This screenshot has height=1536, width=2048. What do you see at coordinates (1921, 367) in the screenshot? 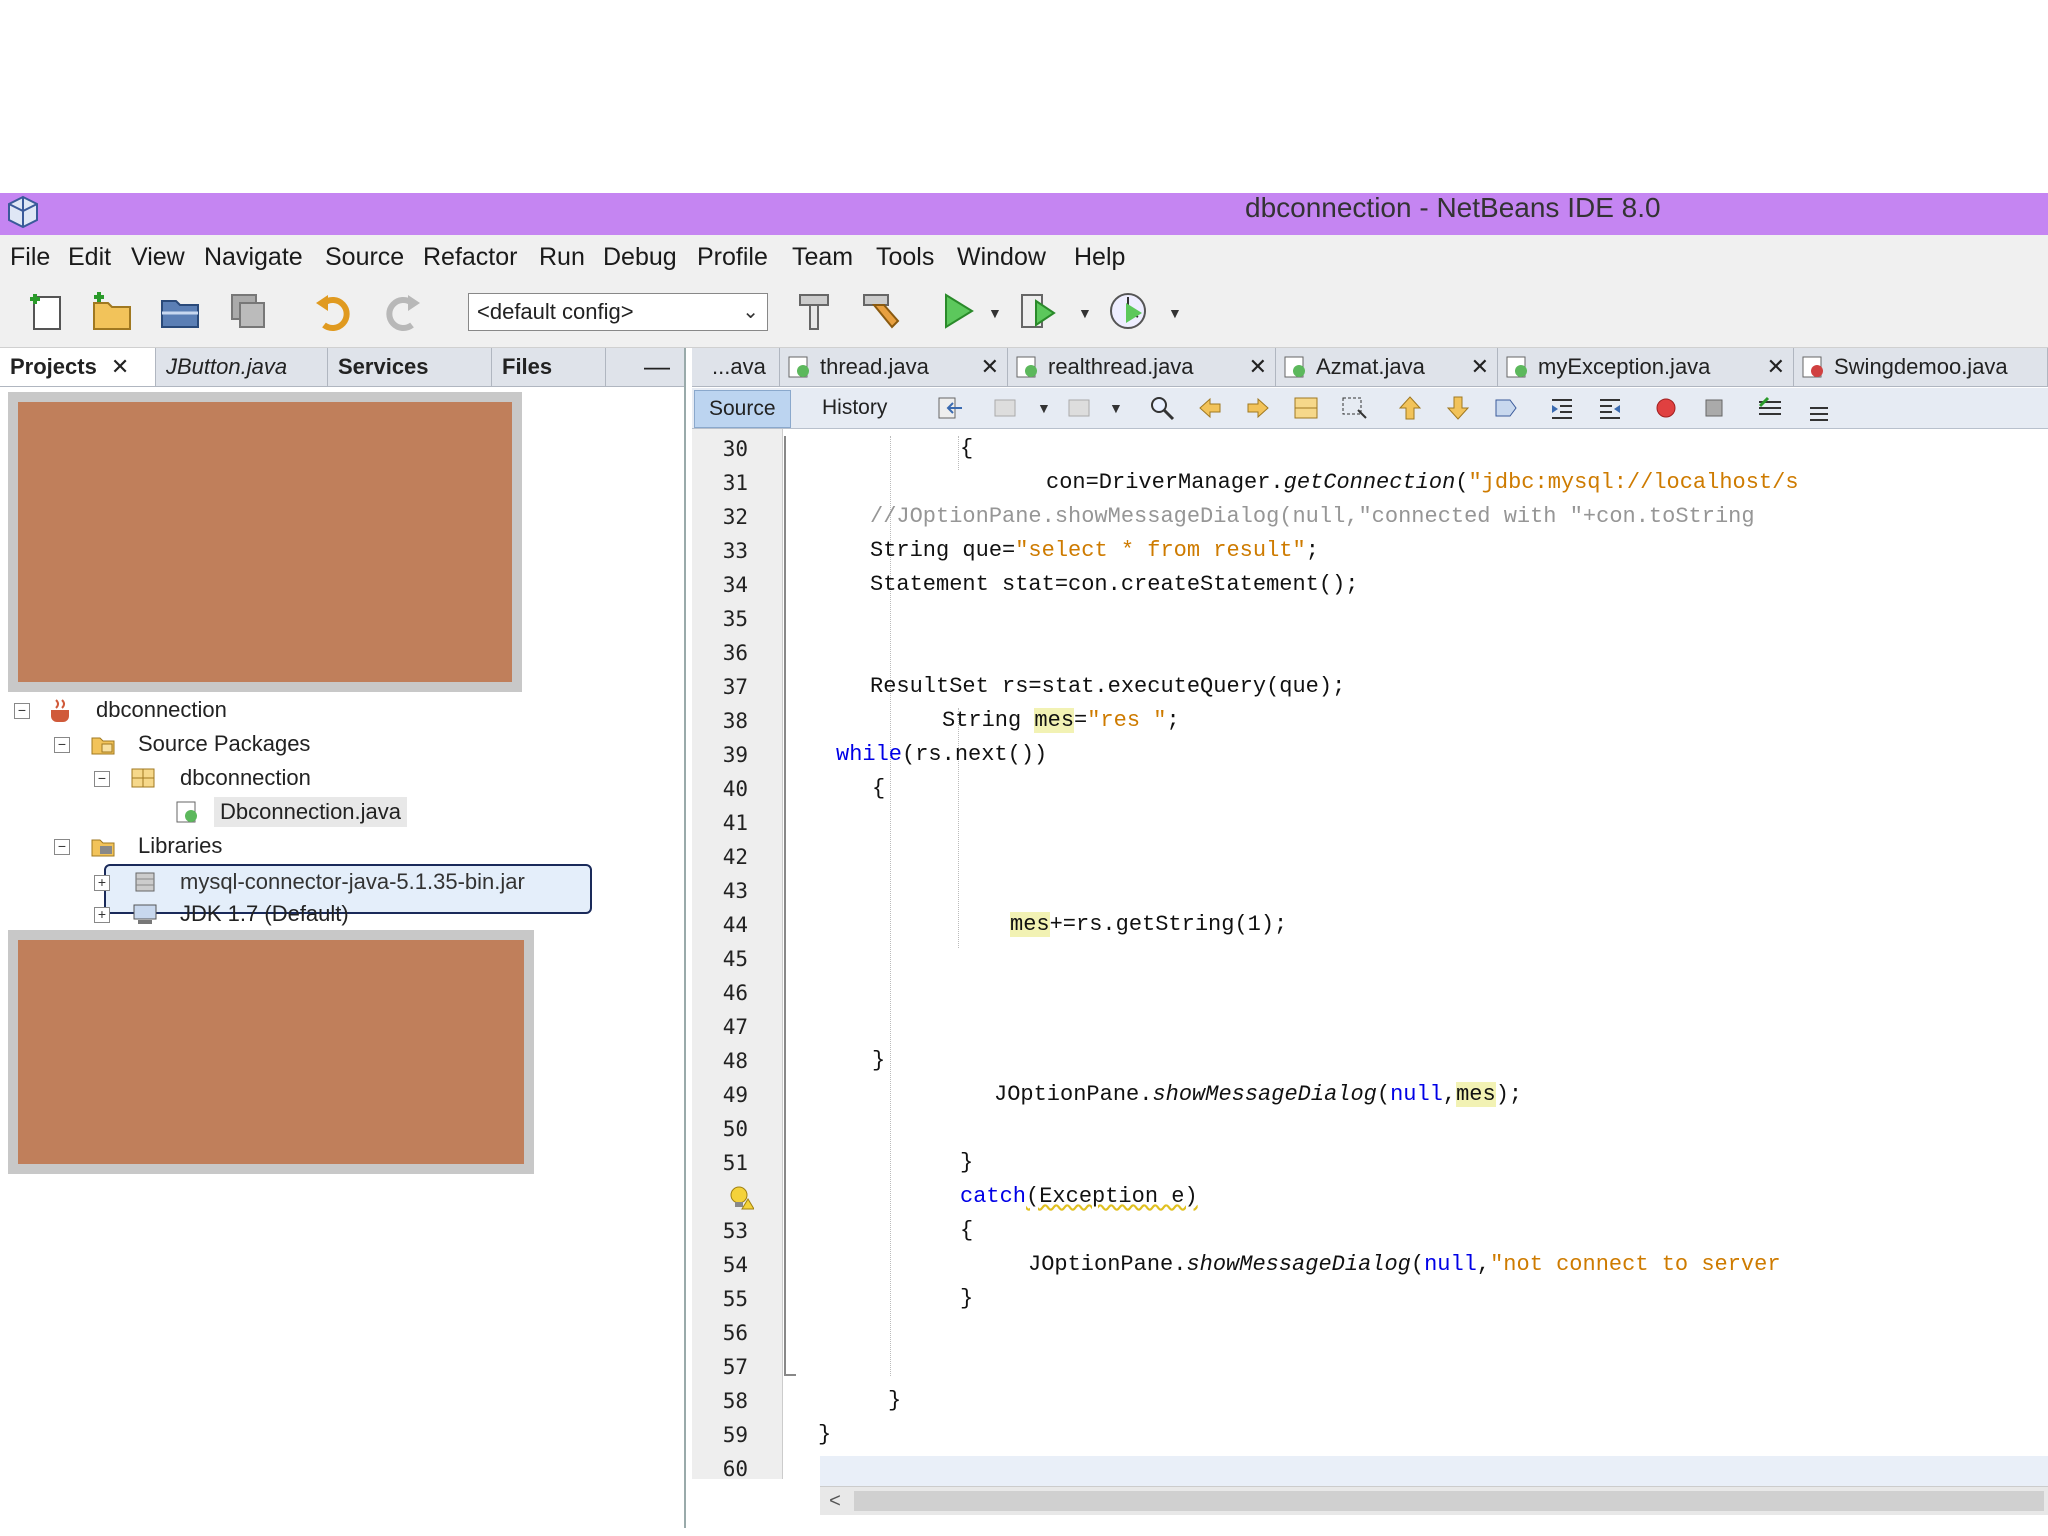
I see `tab-swingdemoo-java: Swingdemoo.java` at bounding box center [1921, 367].